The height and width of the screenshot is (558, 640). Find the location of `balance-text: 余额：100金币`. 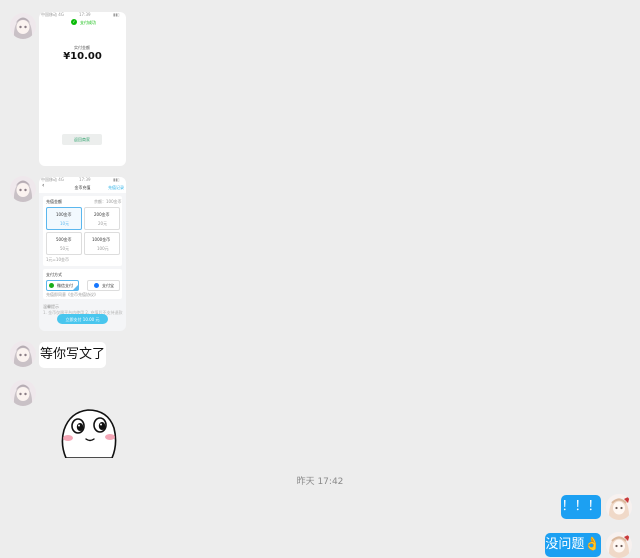

balance-text: 余额：100金币 is located at coordinates (108, 201).